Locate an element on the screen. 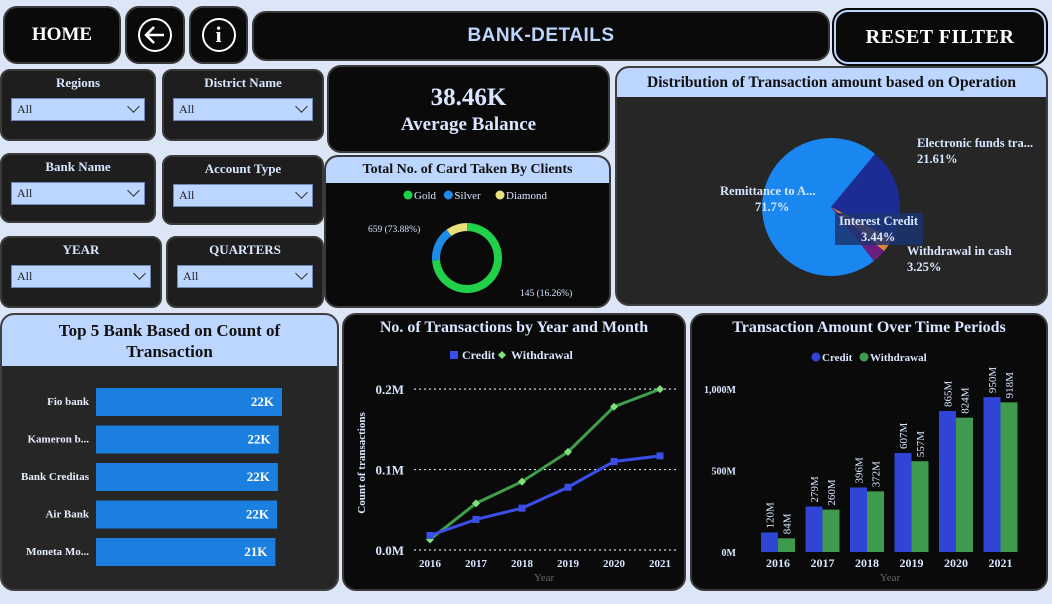  home-button: HOME is located at coordinates (62, 35).